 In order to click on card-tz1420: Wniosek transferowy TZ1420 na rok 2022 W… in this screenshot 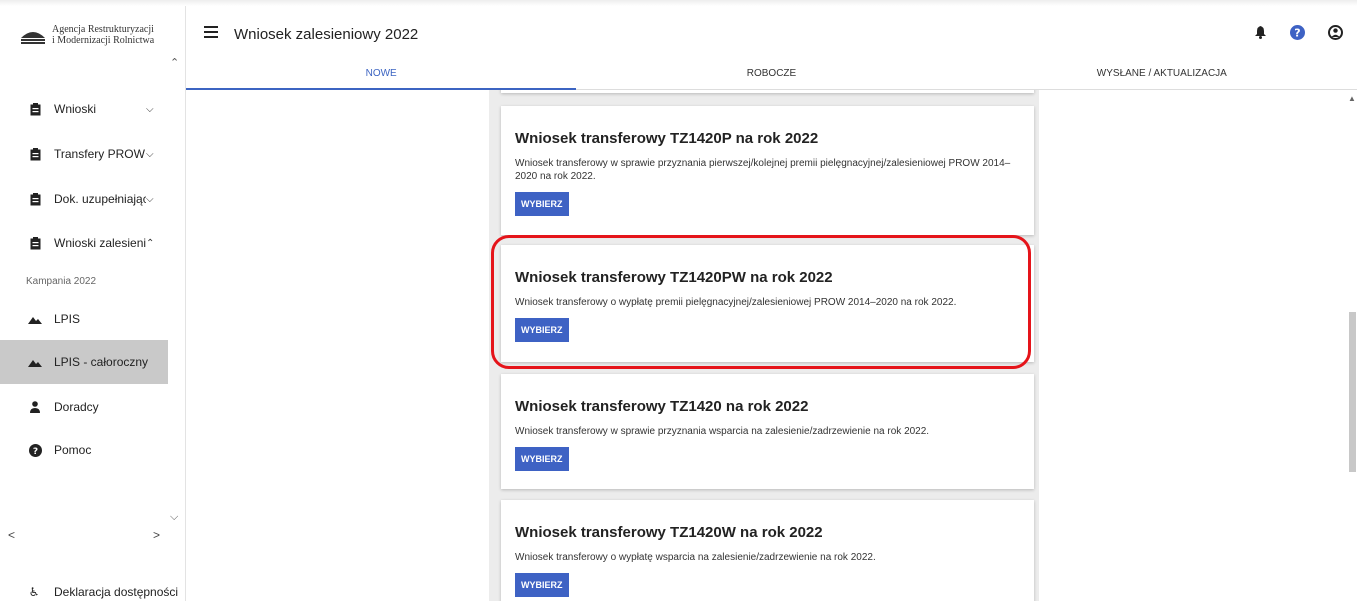, I will do `click(767, 431)`.